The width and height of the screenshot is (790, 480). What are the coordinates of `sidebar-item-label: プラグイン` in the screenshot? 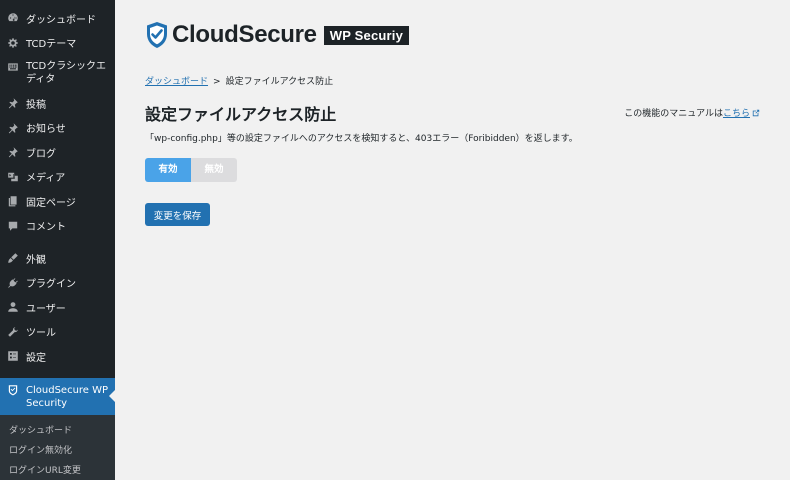 It's located at (51, 285).